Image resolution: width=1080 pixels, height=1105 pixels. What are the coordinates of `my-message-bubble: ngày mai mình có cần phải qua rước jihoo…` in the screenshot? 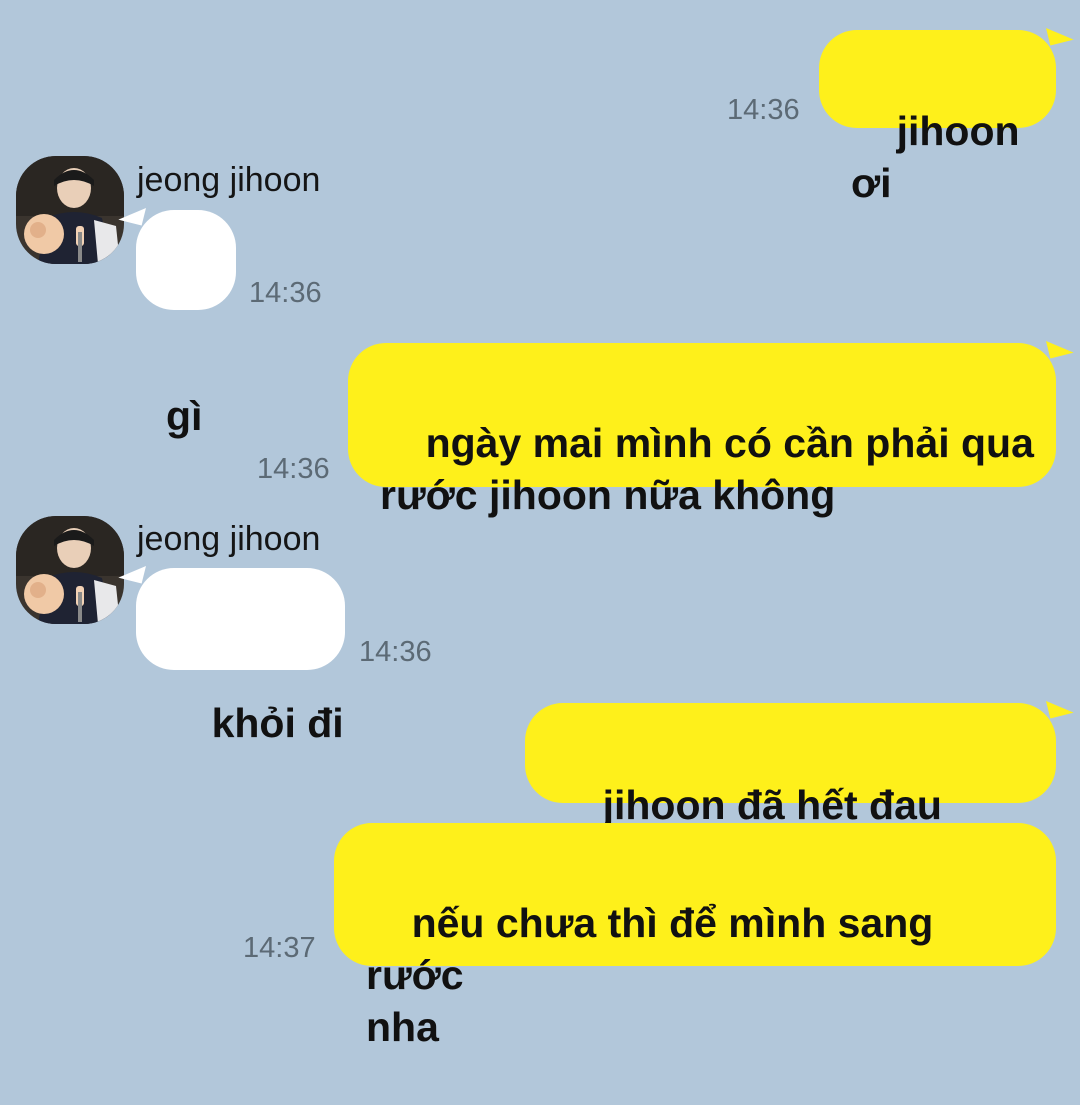 It's located at (702, 430).